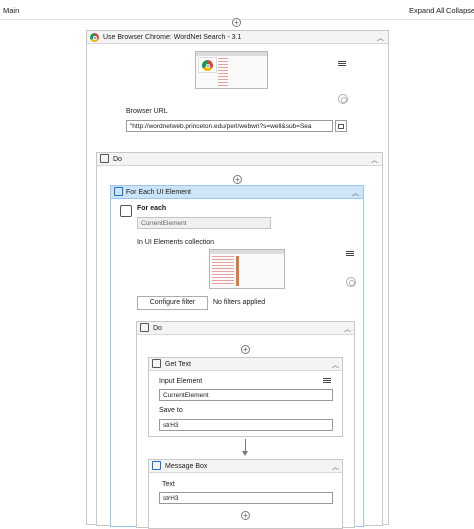 The image size is (474, 529). Describe the element at coordinates (176, 242) in the screenshot. I see `collection-label: In UI Elements collection` at that location.